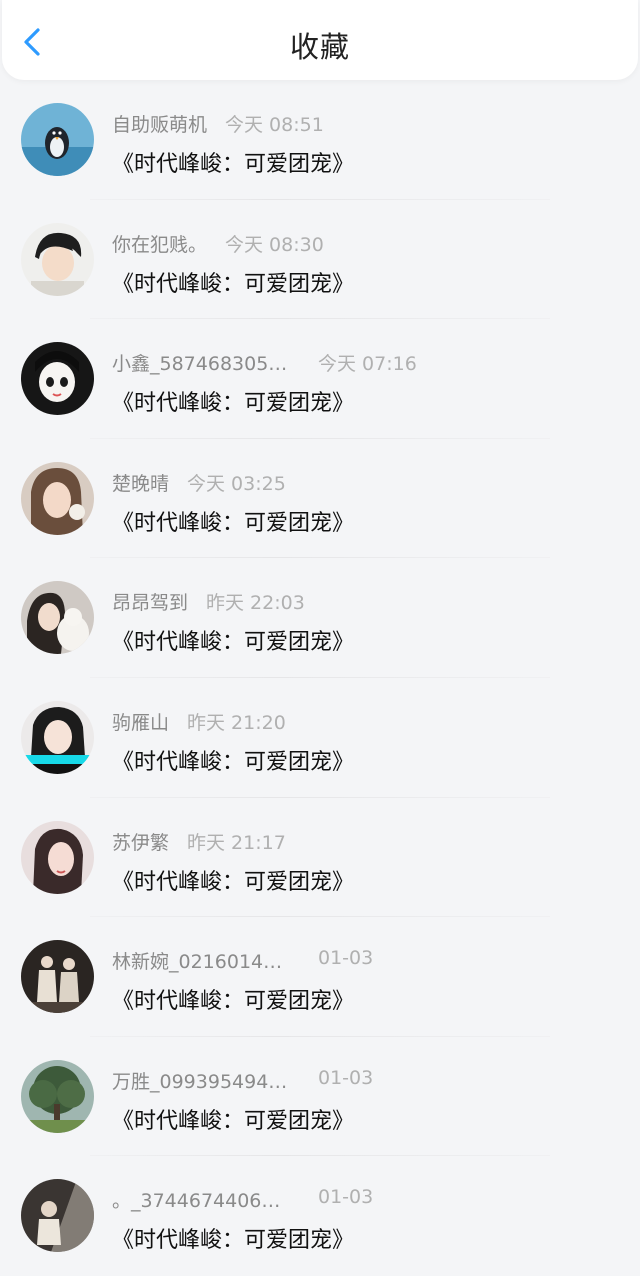 The image size is (640, 1276). I want to click on item-meta: 林新婉_0216014… 01-03, so click(242, 961).